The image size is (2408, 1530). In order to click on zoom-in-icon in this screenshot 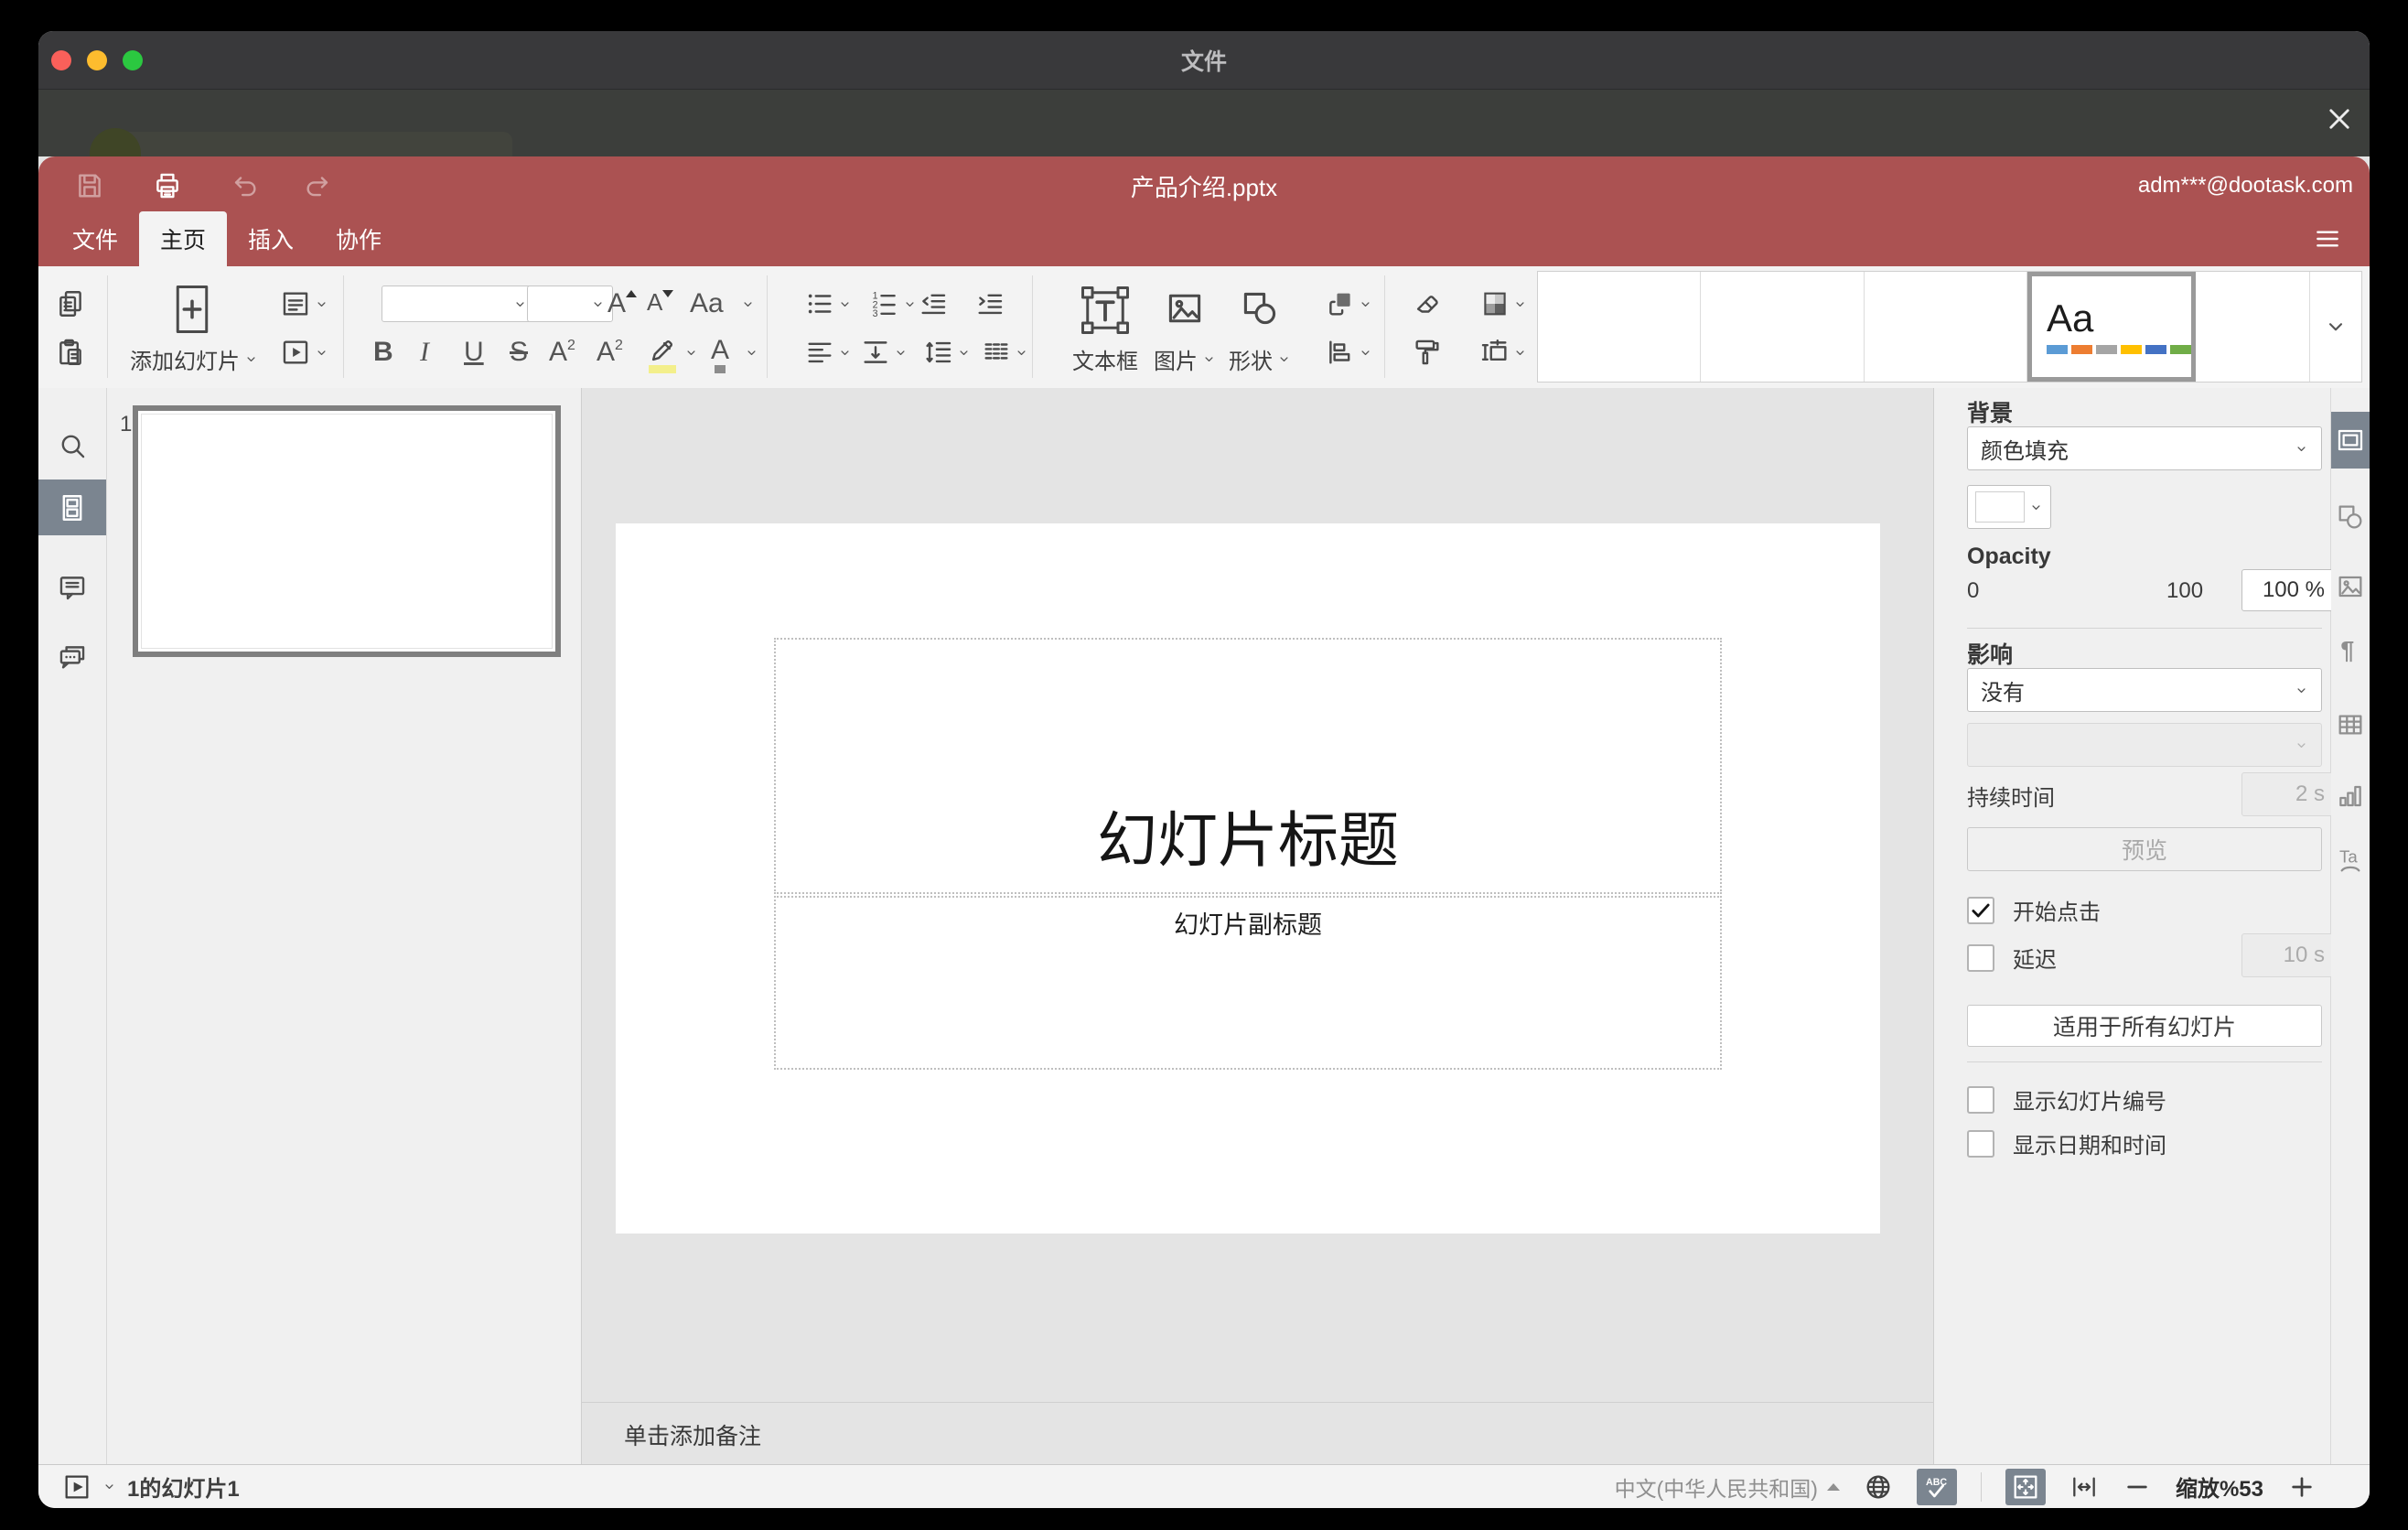, I will do `click(2302, 1487)`.